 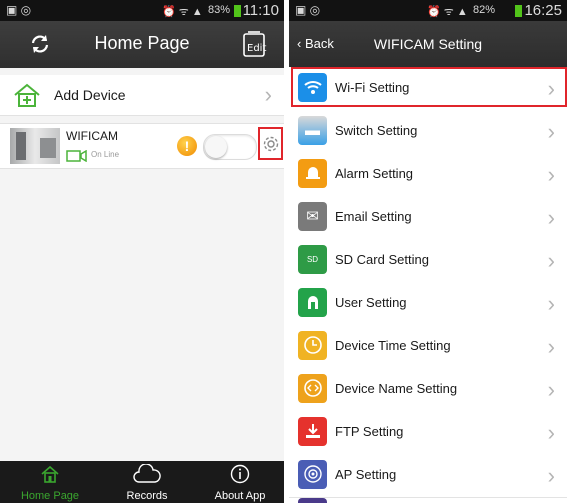 What do you see at coordinates (312, 388) in the screenshot?
I see `code-icon` at bounding box center [312, 388].